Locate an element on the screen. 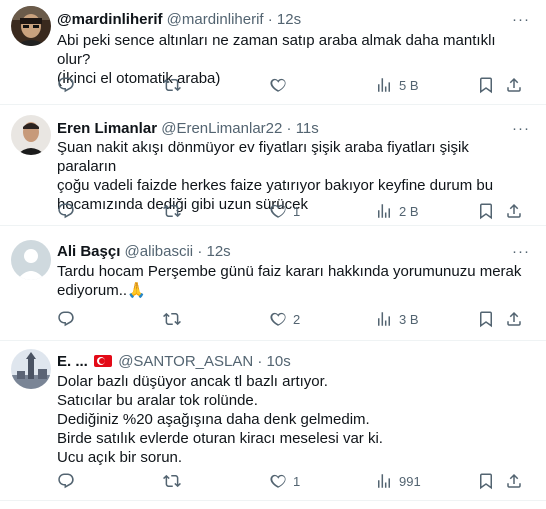 The image size is (546, 509). like-button: 2 is located at coordinates (284, 319).